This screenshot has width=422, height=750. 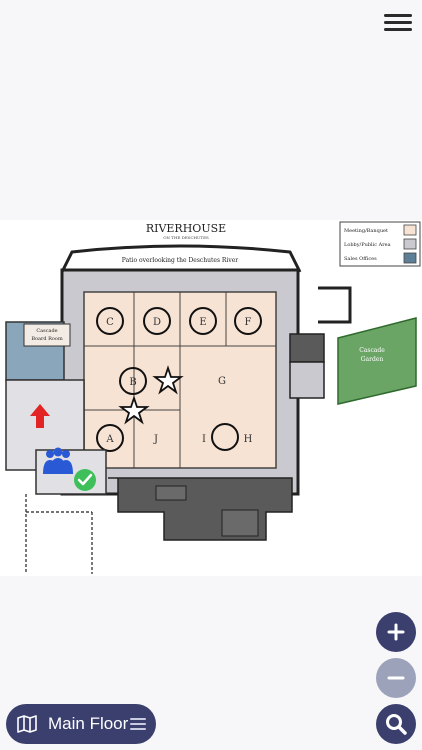 What do you see at coordinates (186, 237) in the screenshot?
I see `brand-subtitle: ON THE DESCHUTES` at bounding box center [186, 237].